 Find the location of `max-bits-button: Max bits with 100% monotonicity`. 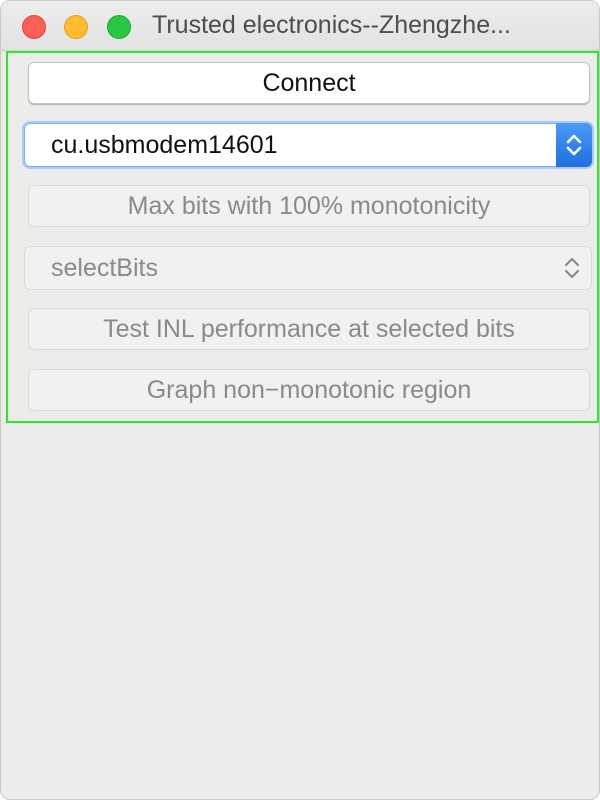

max-bits-button: Max bits with 100% monotonicity is located at coordinates (309, 206).